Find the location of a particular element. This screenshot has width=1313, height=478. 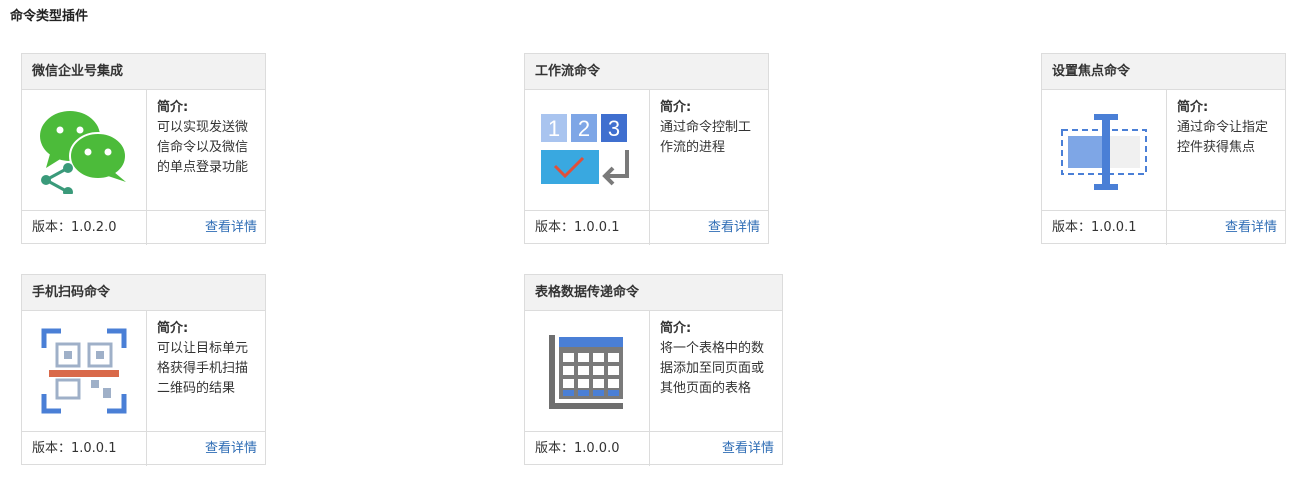

description-line: 可以让目标单元 is located at coordinates (203, 348).